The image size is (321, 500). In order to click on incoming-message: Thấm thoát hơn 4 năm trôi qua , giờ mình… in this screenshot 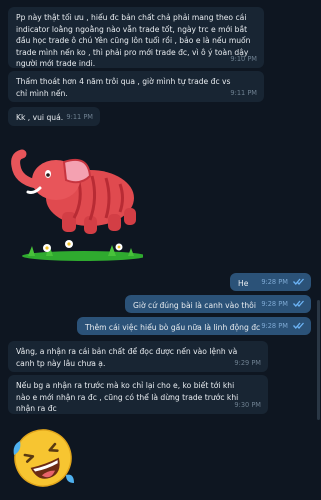, I will do `click(136, 86)`.